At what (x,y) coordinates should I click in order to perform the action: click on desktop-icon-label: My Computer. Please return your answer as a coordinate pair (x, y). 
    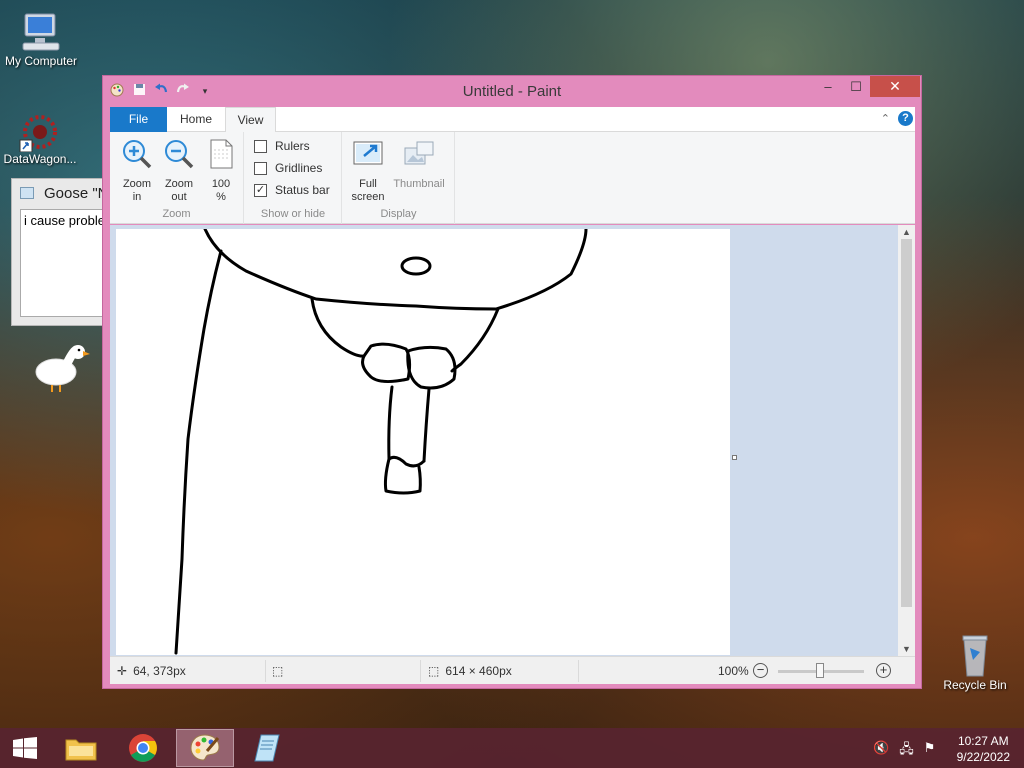
    Looking at the image, I should click on (41, 61).